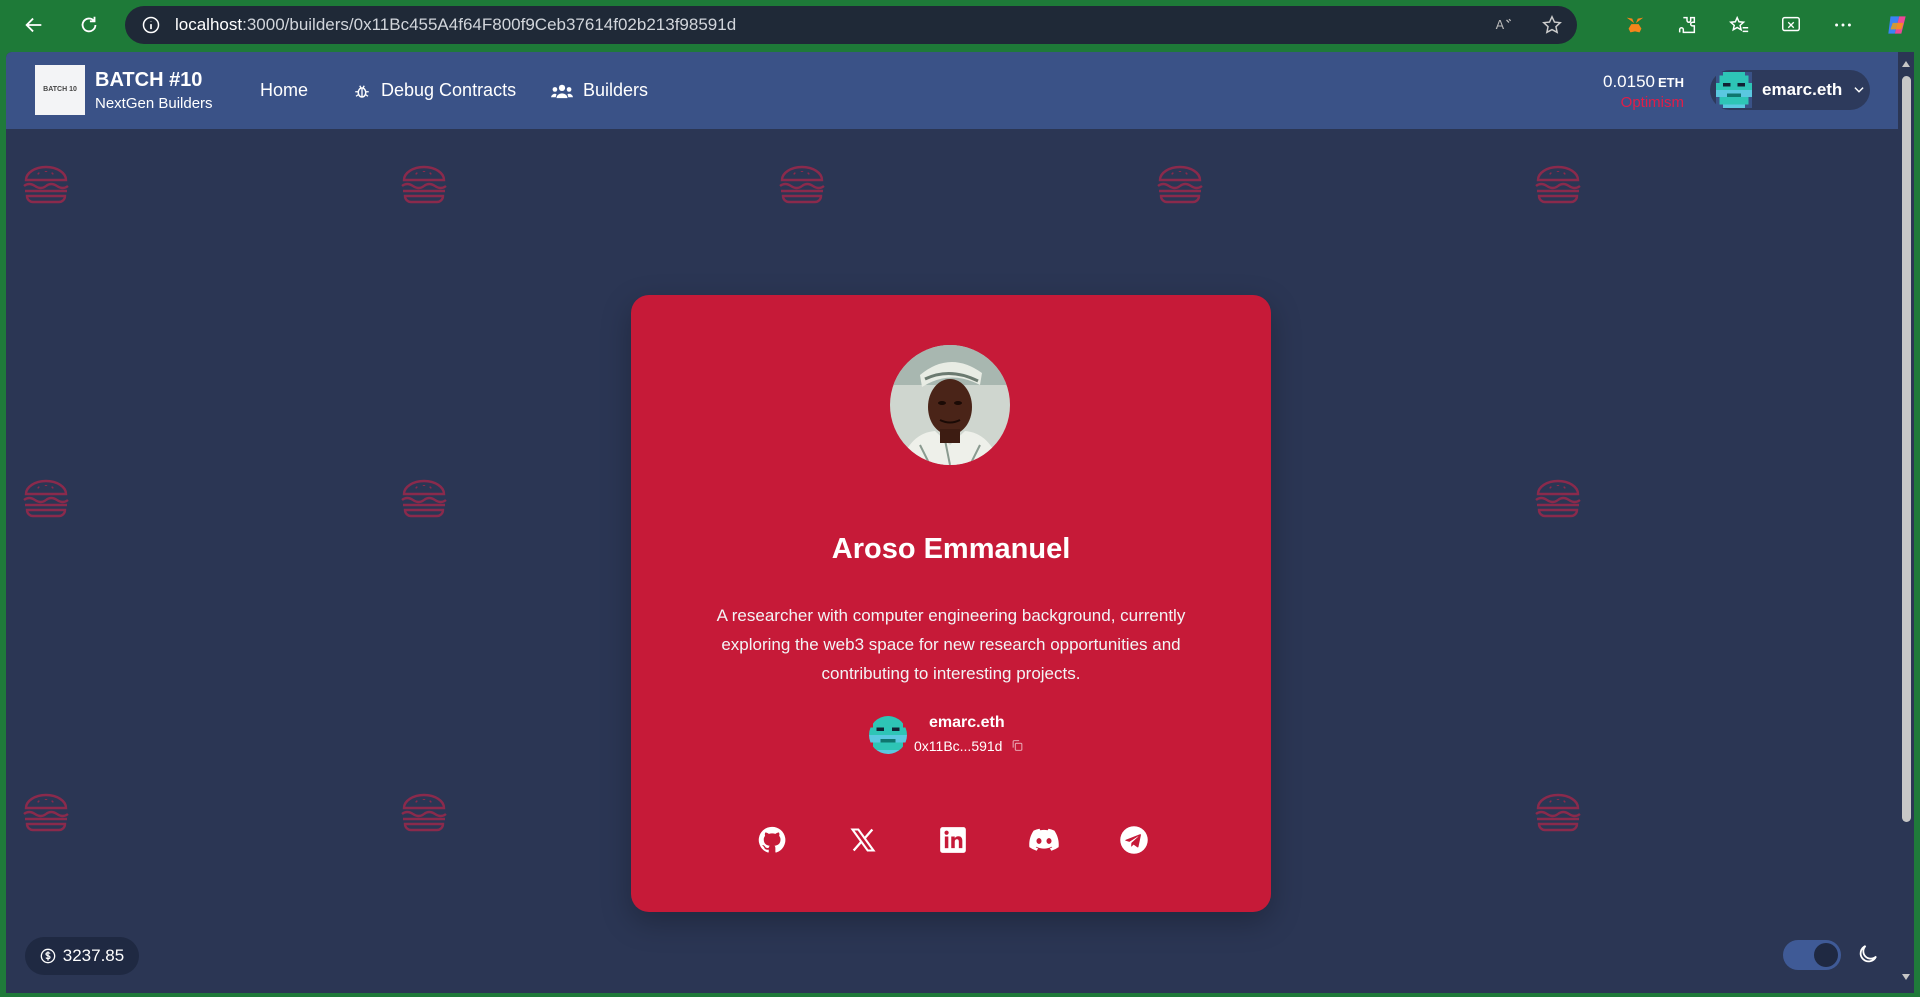 This screenshot has height=997, width=1920. I want to click on screenshot-icon, so click(1791, 25).